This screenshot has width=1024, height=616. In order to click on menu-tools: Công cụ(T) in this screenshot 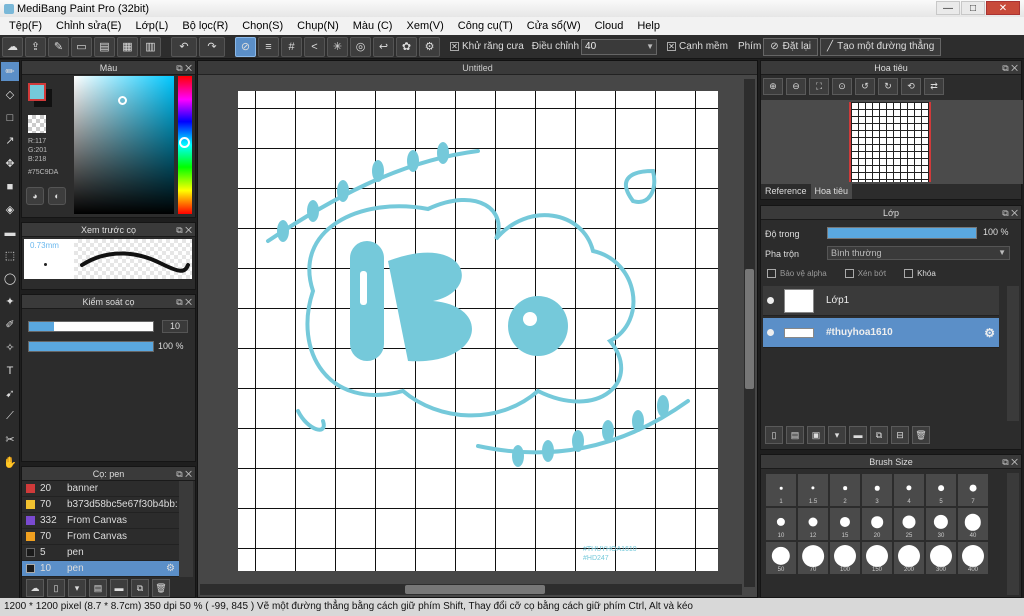, I will do `click(485, 26)`.